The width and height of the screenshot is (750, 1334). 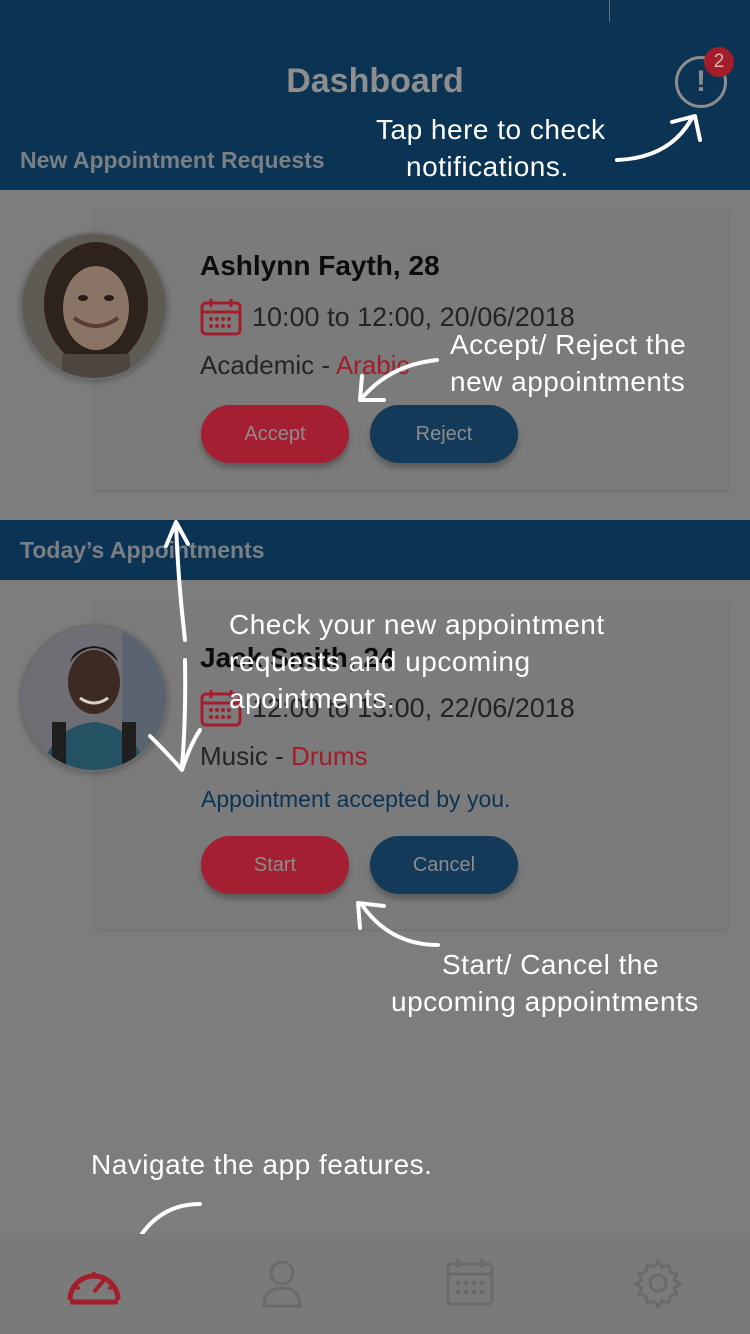 I want to click on nav-profile-button, so click(x=282, y=1285).